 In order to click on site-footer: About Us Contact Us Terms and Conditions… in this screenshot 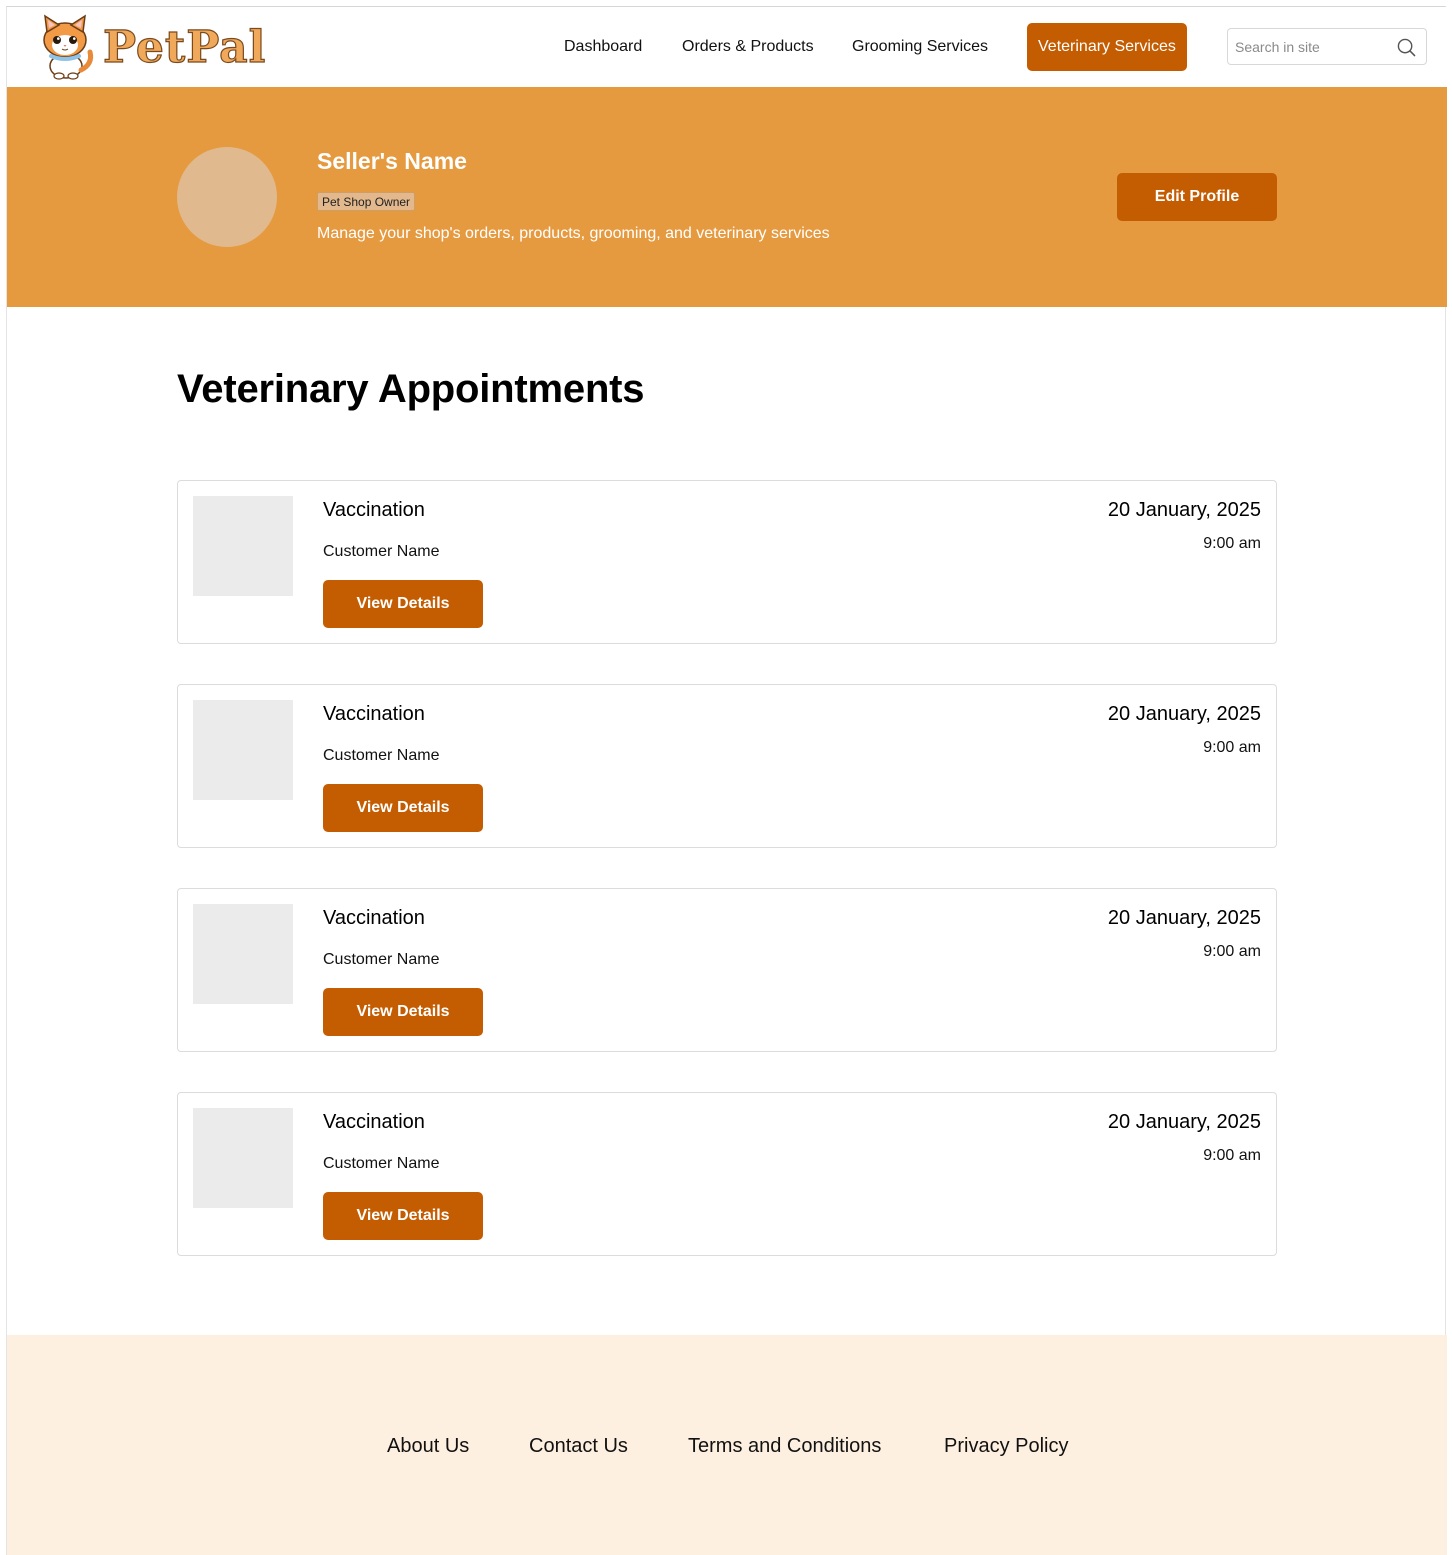, I will do `click(727, 1445)`.